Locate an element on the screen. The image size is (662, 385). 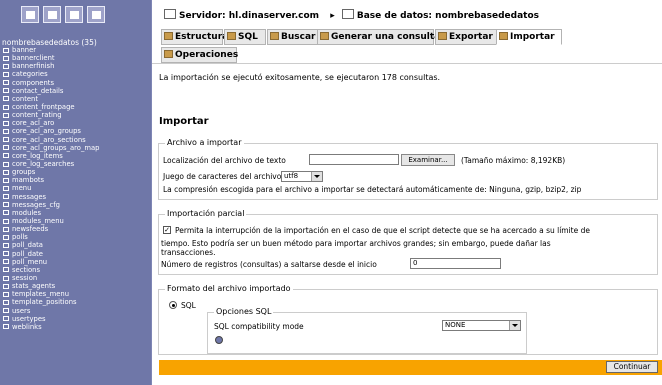
tab-exportar: Exportar is located at coordinates (466, 37).